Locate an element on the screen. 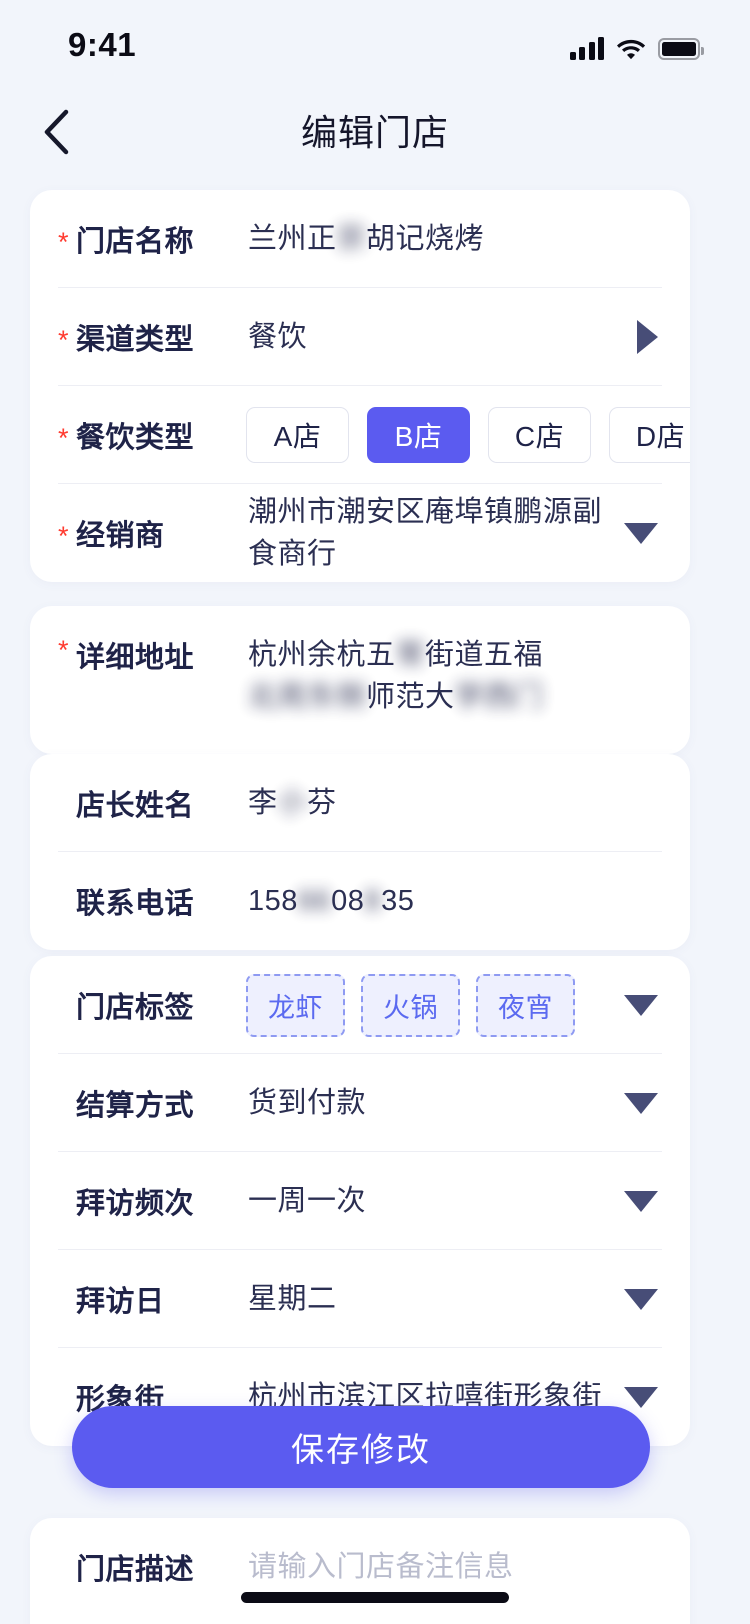 The width and height of the screenshot is (750, 1624). status-bar: 9:41 is located at coordinates (375, 44).